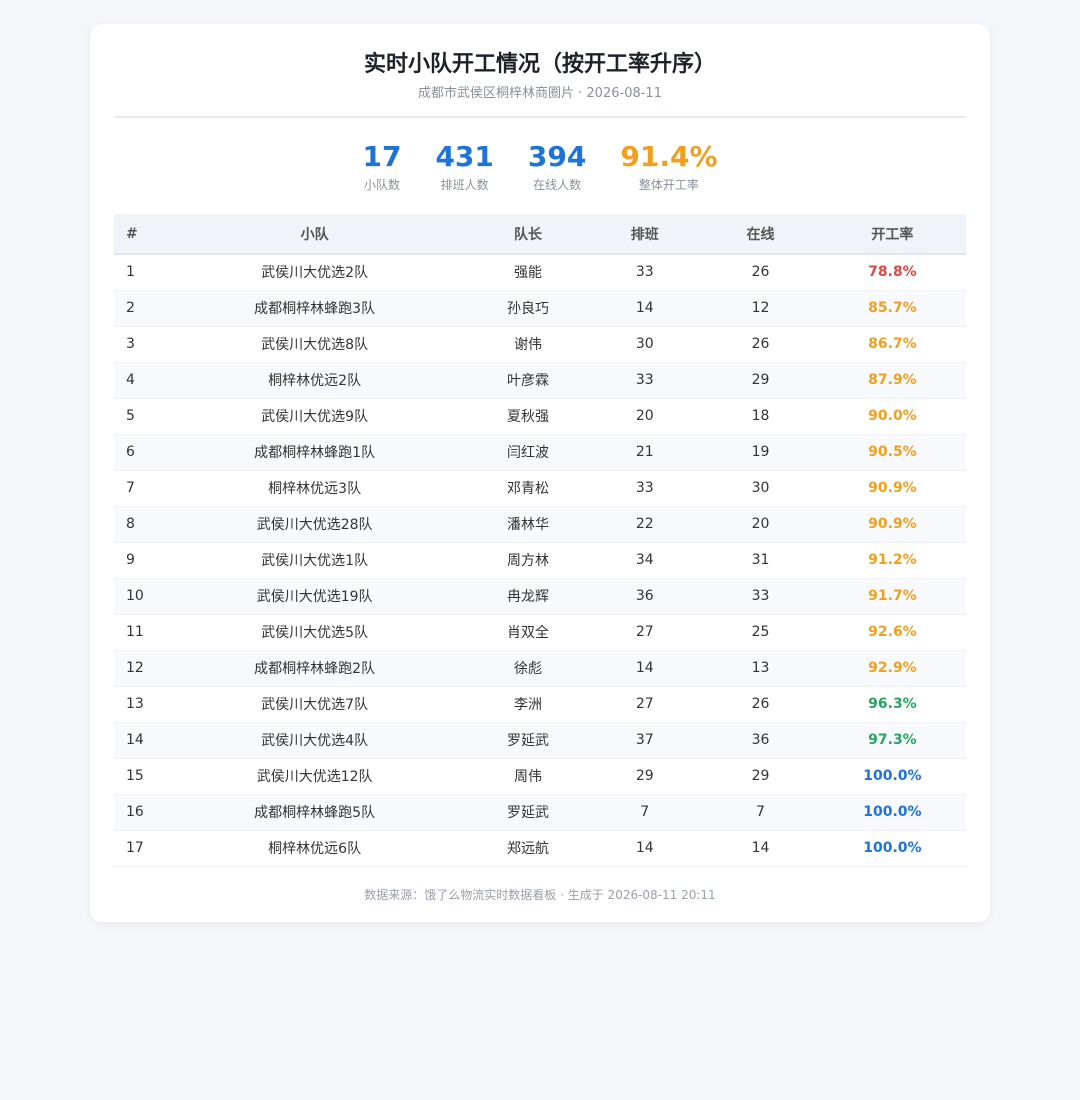 This screenshot has height=1100, width=1080. I want to click on cell-index: 8, so click(130, 524).